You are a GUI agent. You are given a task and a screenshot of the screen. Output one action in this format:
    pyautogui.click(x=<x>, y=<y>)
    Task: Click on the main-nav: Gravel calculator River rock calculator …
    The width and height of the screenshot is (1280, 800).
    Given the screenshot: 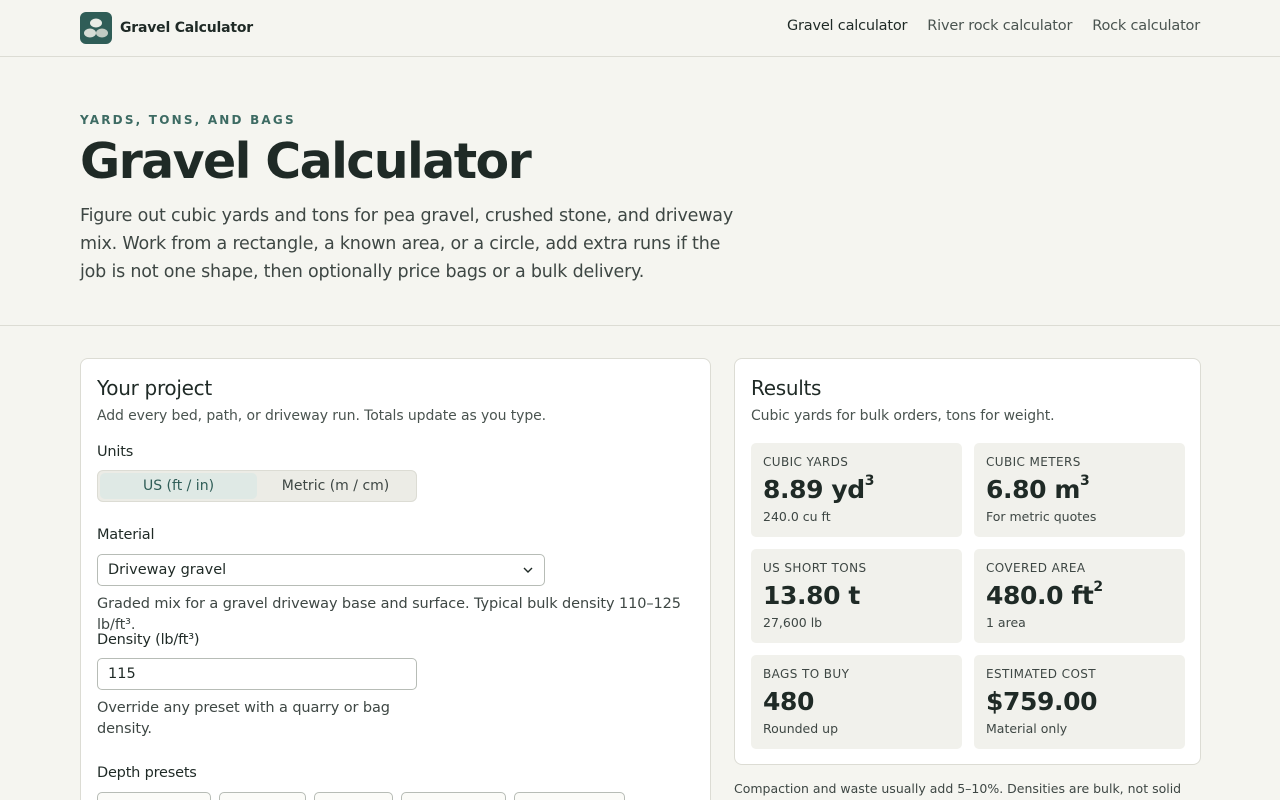 What is the action you would take?
    pyautogui.click(x=993, y=26)
    